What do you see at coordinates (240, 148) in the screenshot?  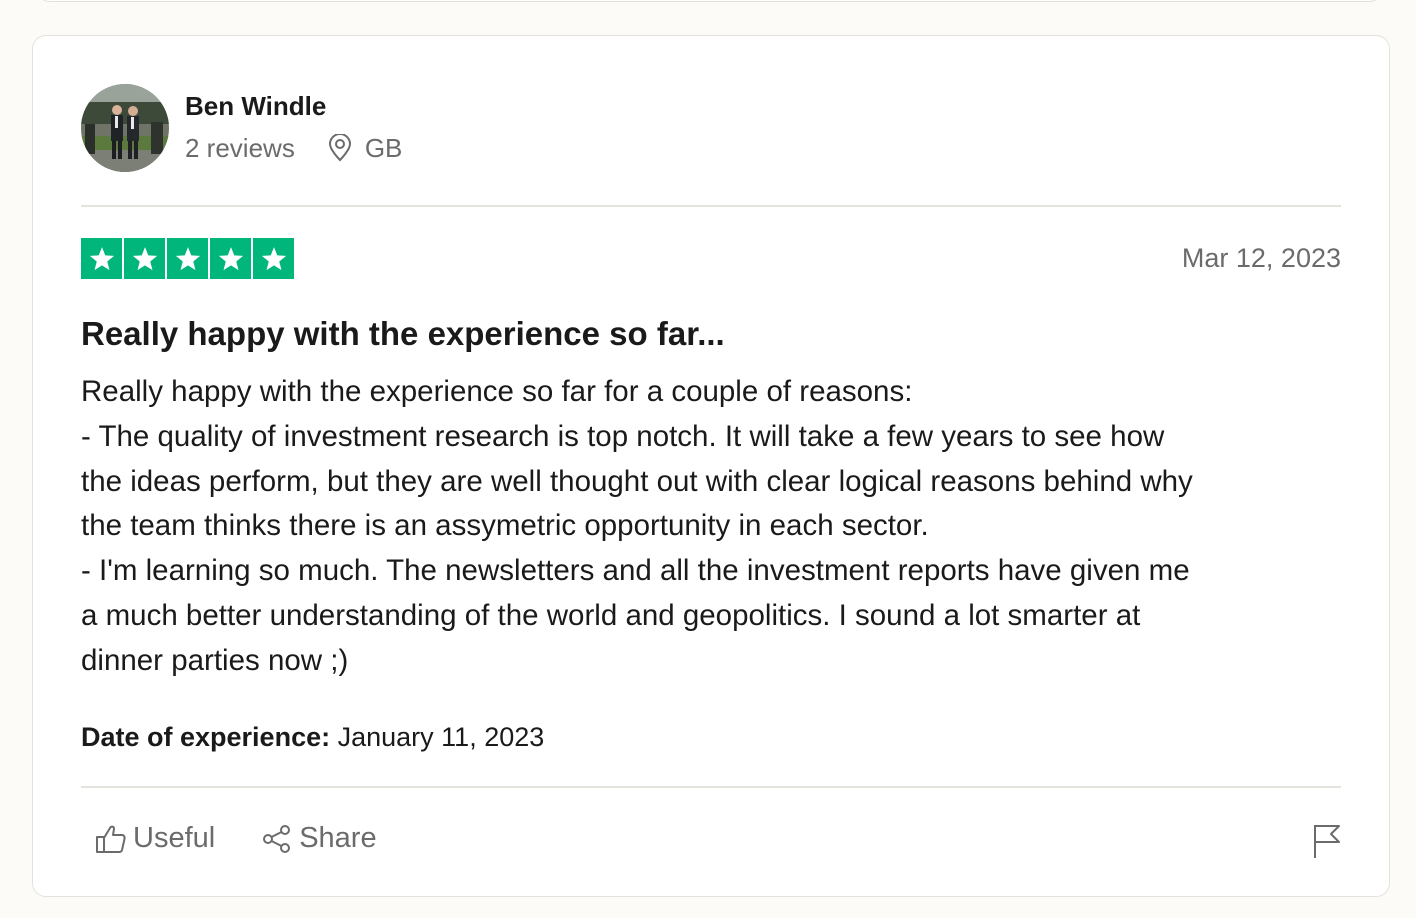 I see `reviews-count: 2 reviews` at bounding box center [240, 148].